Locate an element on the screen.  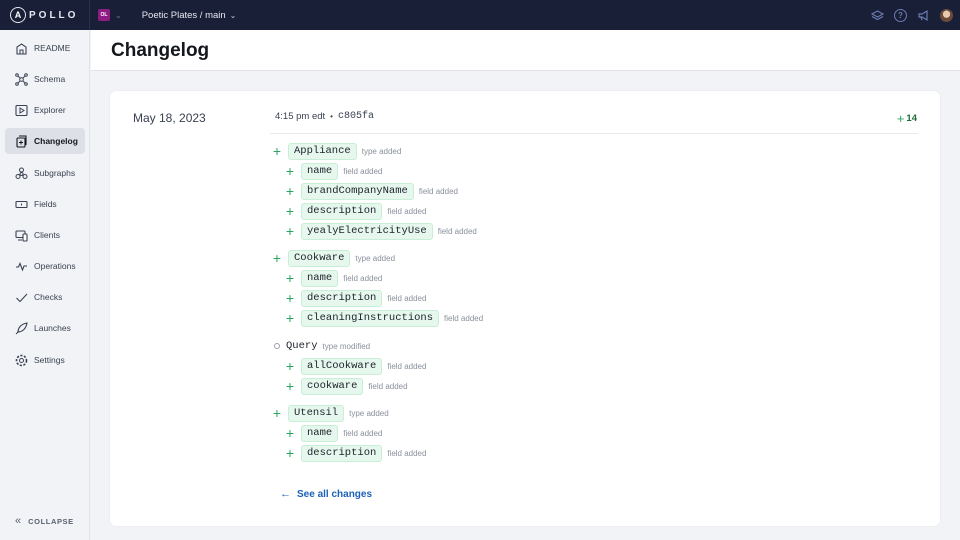
sidebar-item-label: Fields is located at coordinates (45, 204).